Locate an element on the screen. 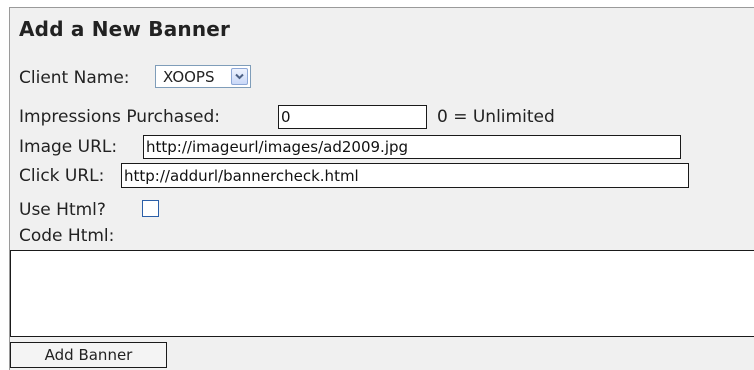  code-html-label: Code Html: is located at coordinates (67, 236).